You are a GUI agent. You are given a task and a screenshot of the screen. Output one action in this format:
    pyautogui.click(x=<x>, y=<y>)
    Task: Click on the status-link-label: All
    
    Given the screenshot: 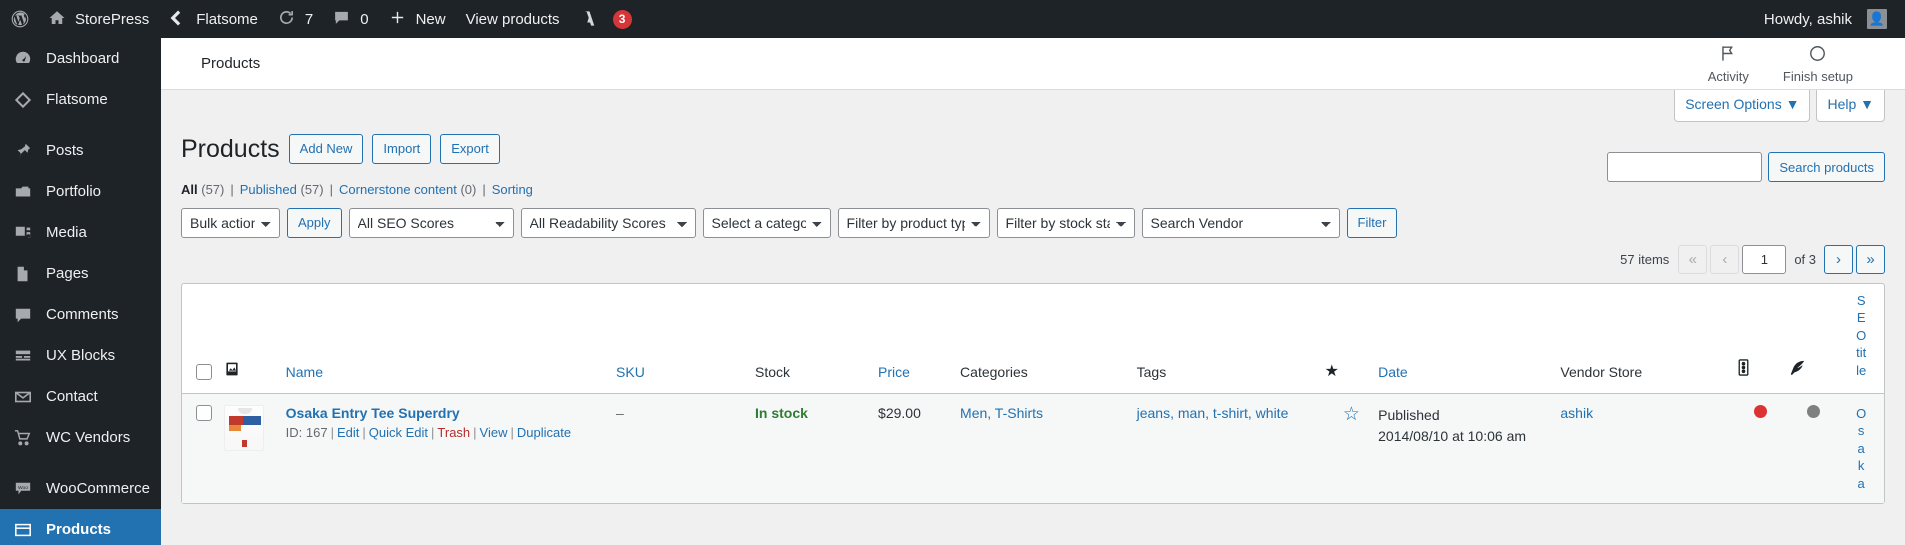 What is the action you would take?
    pyautogui.click(x=189, y=189)
    